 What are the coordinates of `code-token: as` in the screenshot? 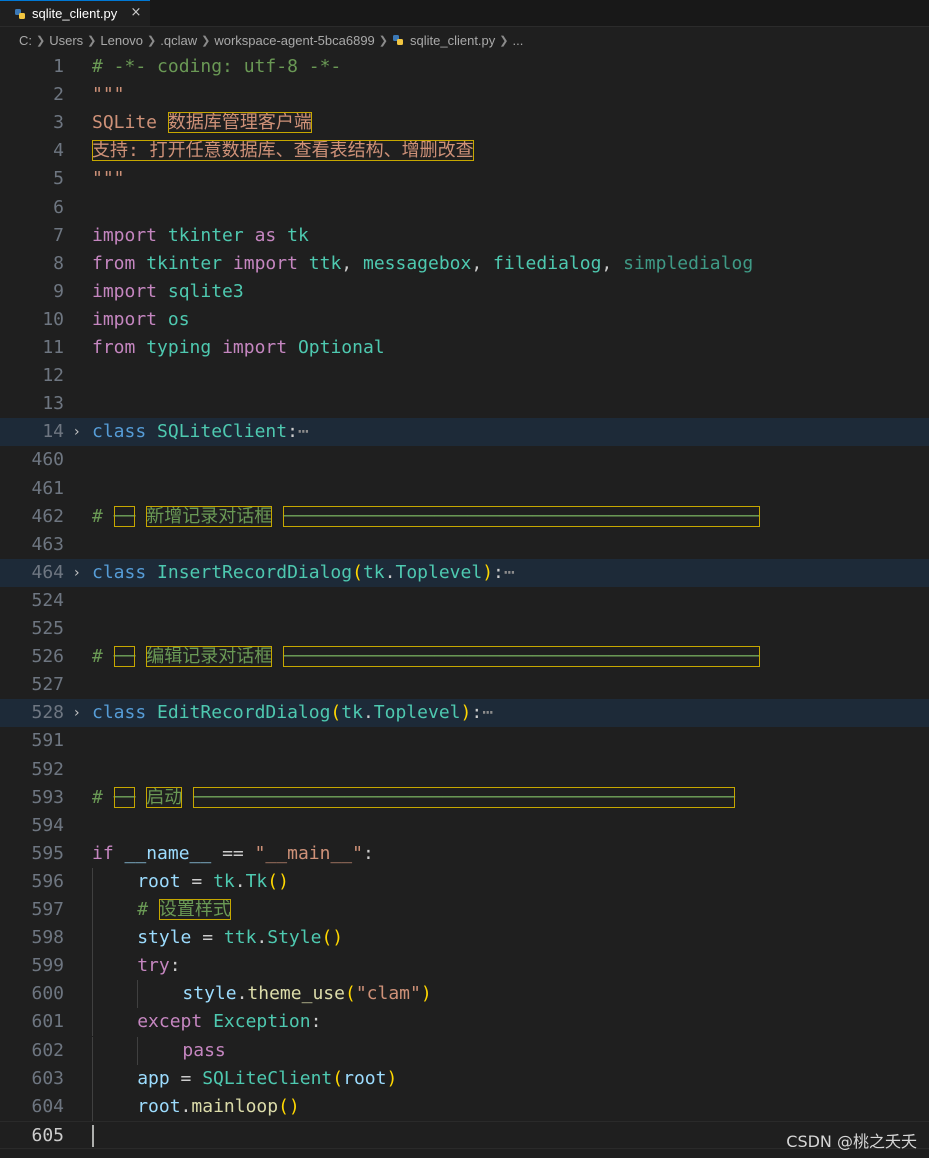 It's located at (265, 235).